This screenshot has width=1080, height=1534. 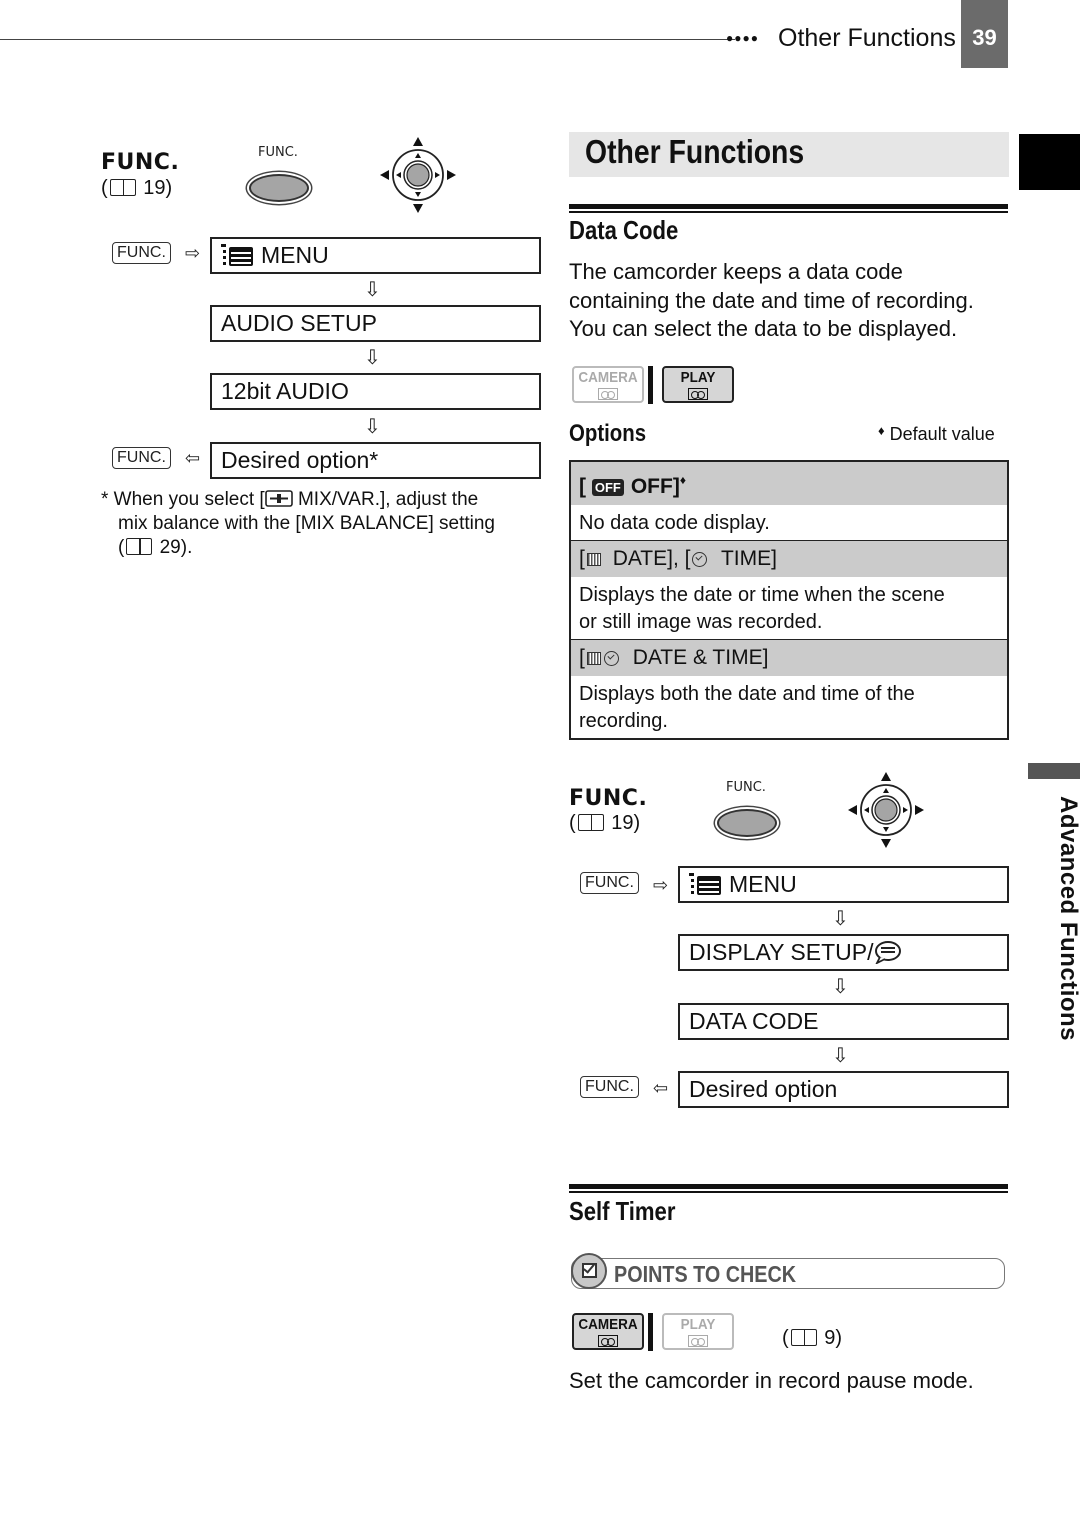 What do you see at coordinates (176, 547) in the screenshot?
I see `ref-page: 29).` at bounding box center [176, 547].